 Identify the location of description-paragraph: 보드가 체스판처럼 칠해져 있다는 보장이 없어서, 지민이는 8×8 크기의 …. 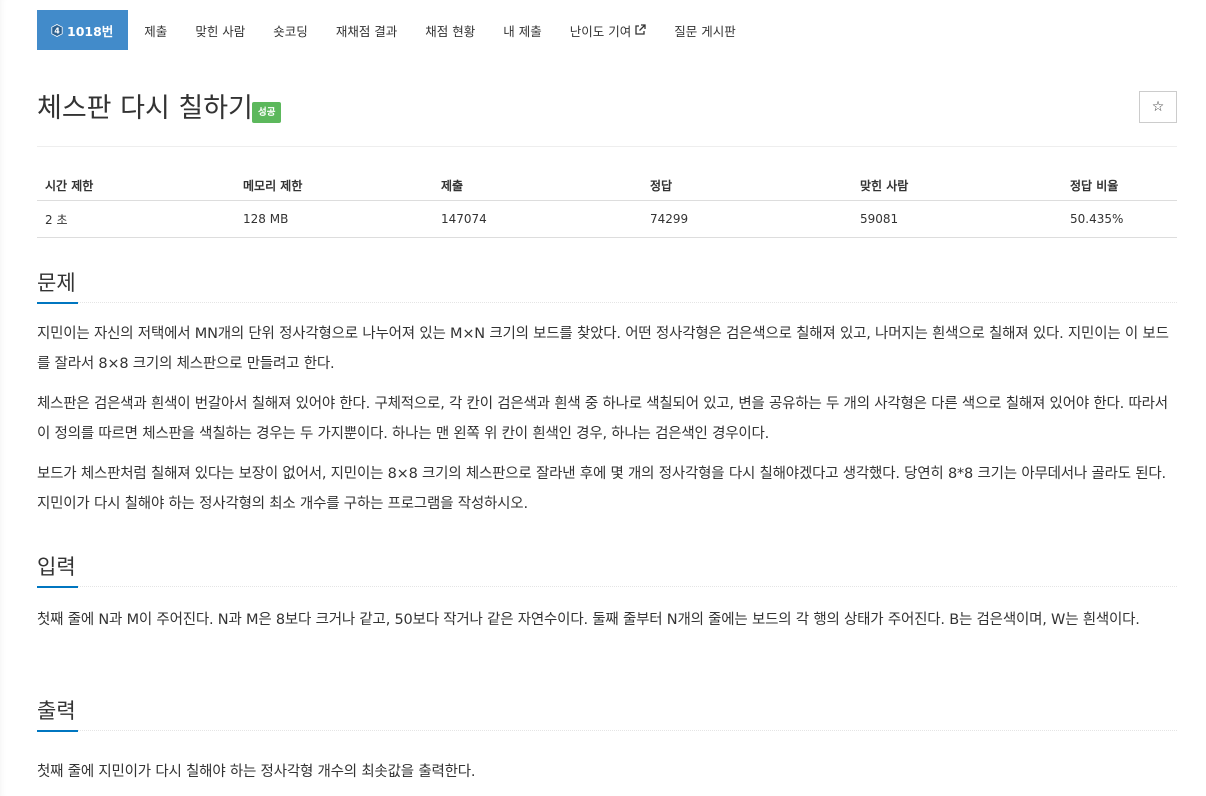
(601, 489).